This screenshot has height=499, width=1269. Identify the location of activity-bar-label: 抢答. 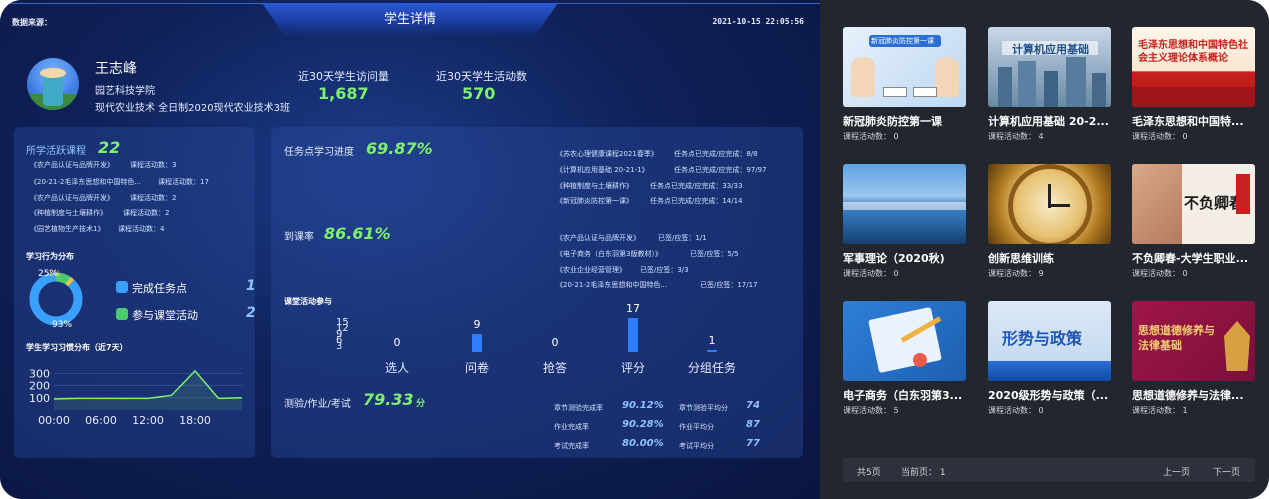
(555, 367).